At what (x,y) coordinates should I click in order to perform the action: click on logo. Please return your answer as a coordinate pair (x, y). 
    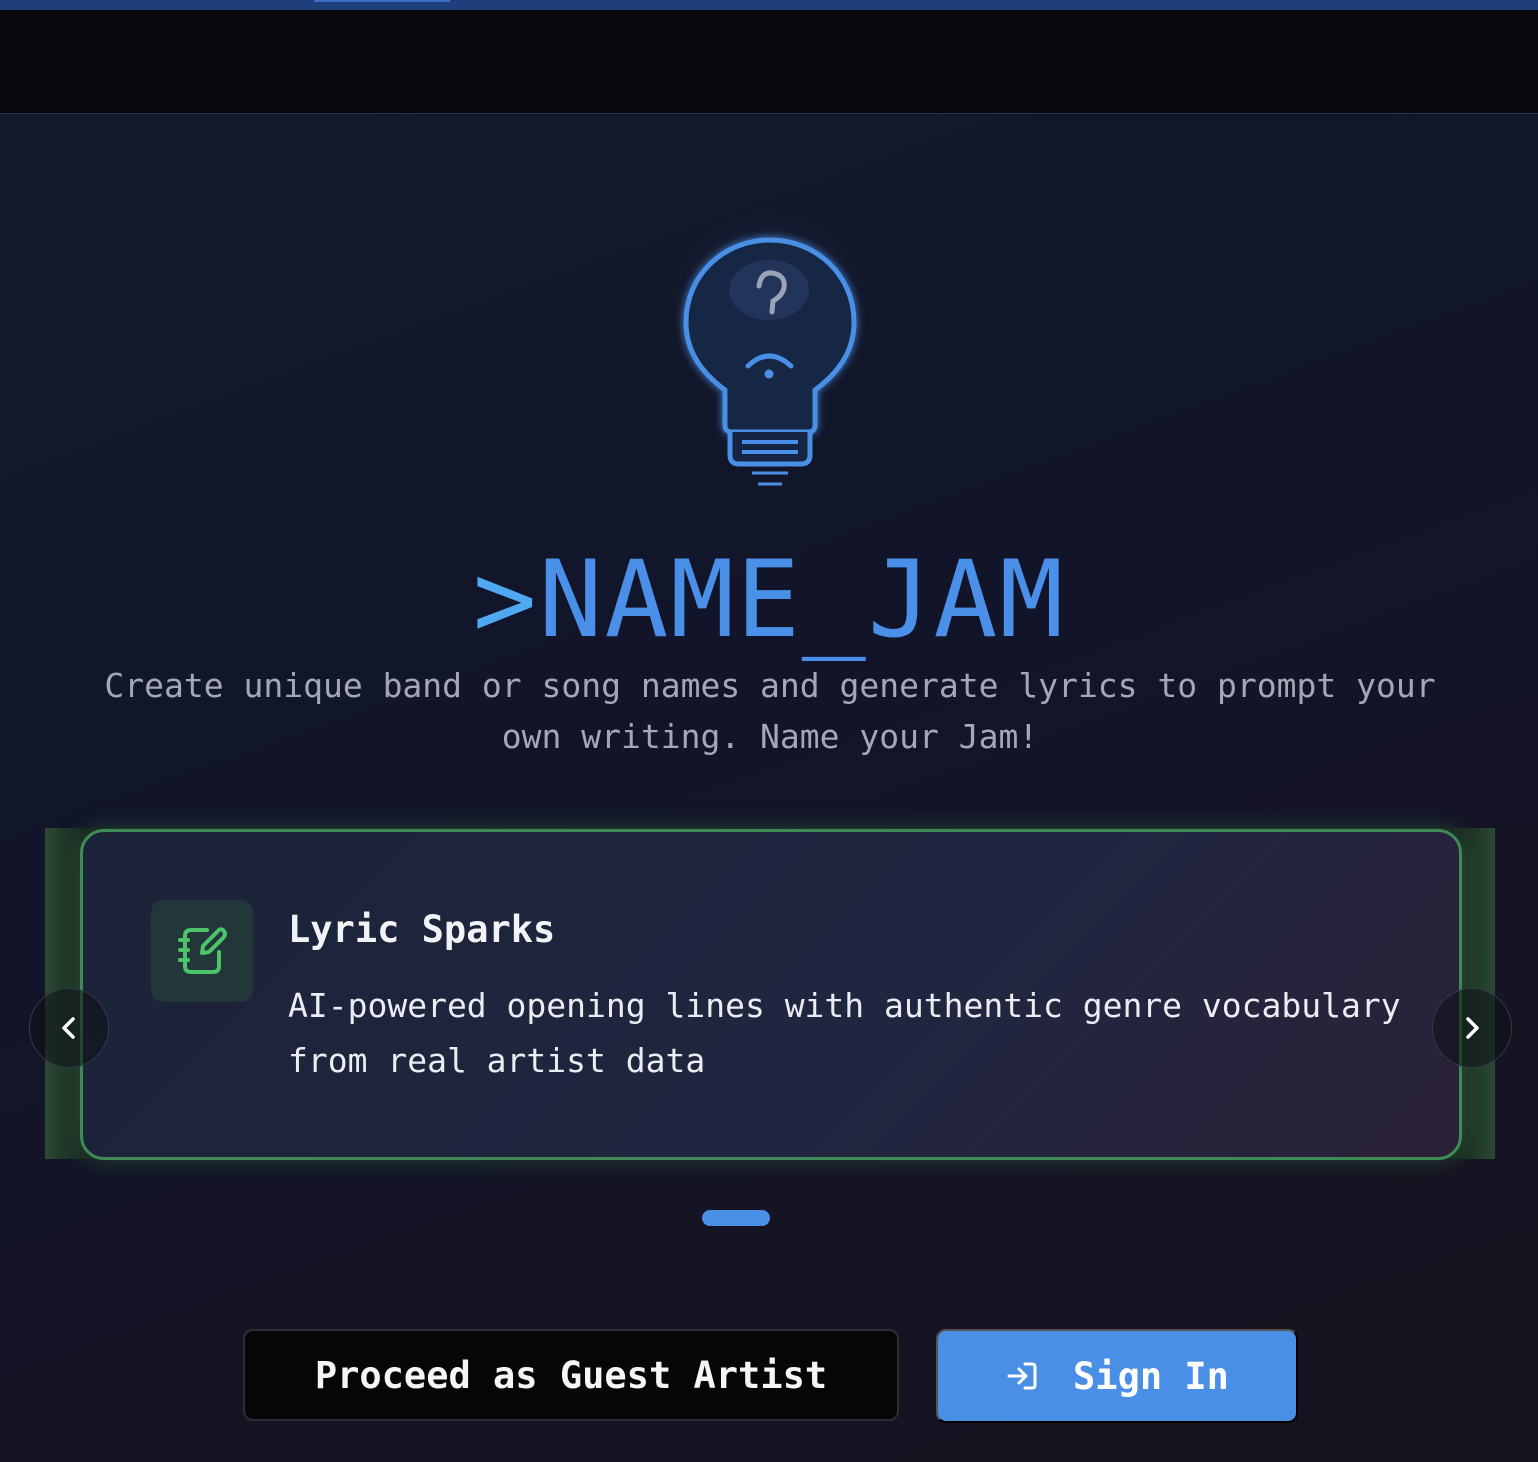
    Looking at the image, I should click on (770, 355).